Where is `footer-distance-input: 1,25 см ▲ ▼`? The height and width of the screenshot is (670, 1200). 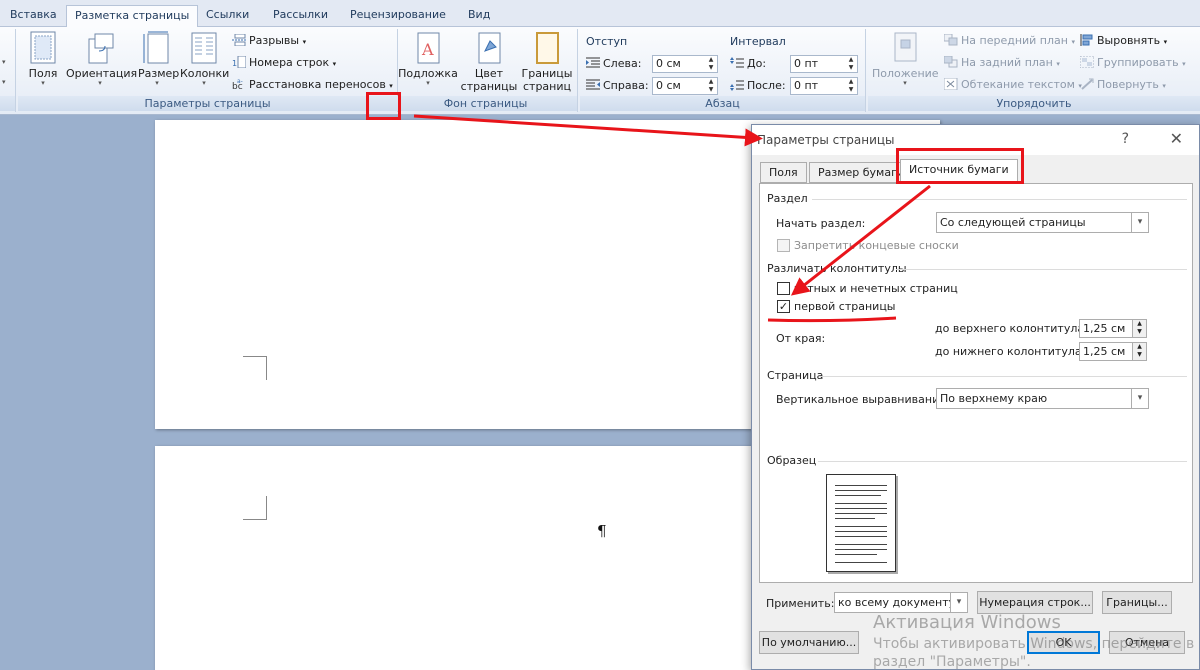 footer-distance-input: 1,25 см ▲ ▼ is located at coordinates (1113, 351).